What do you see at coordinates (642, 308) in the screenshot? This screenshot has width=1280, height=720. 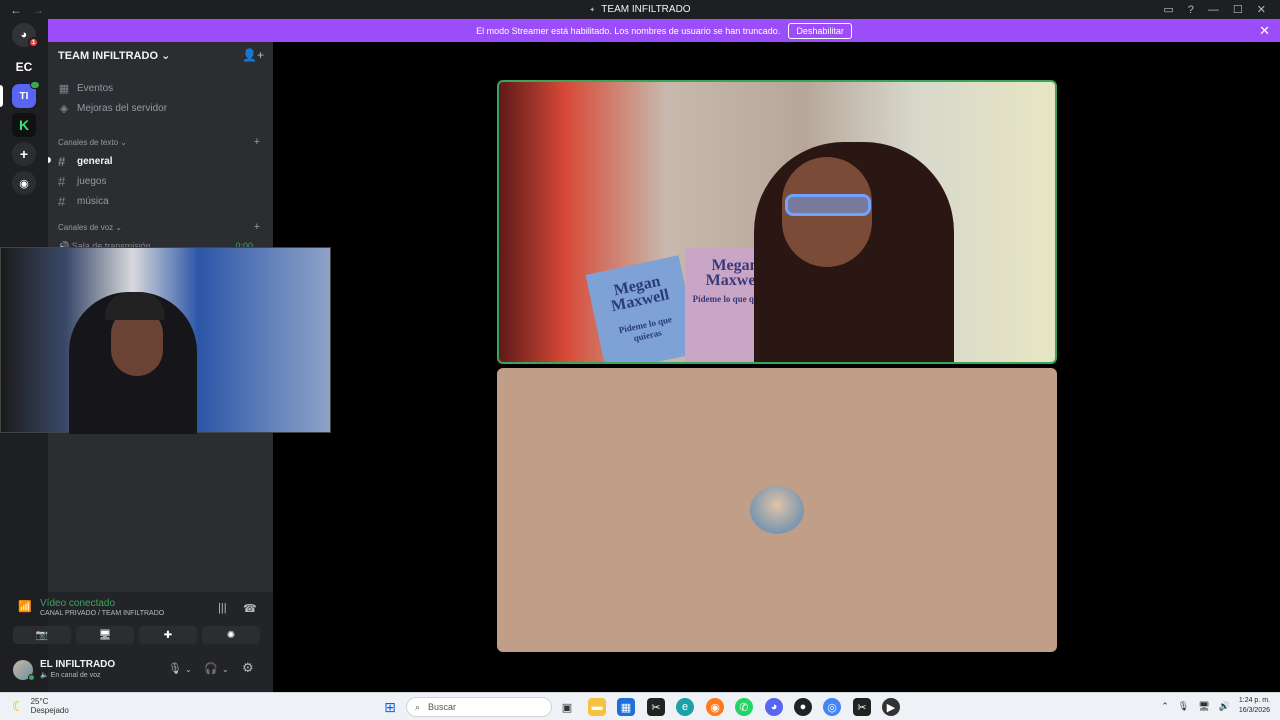 I see `book-cover-left: Megan Maxwell Pídeme lo que quieras` at bounding box center [642, 308].